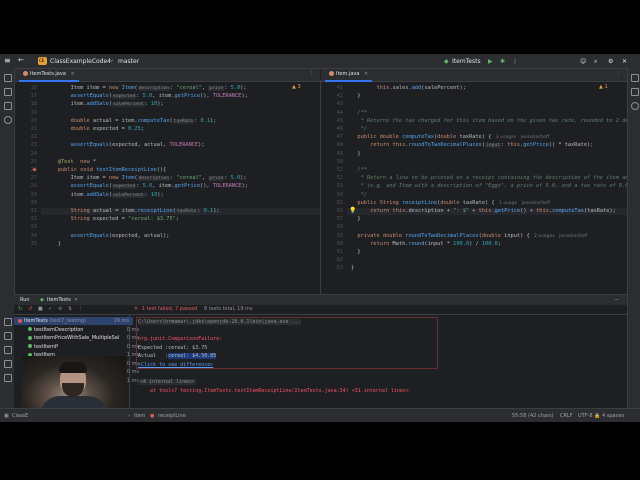 This screenshot has height=480, width=640. What do you see at coordinates (8, 350) in the screenshot?
I see `terminal-tool-icon` at bounding box center [8, 350].